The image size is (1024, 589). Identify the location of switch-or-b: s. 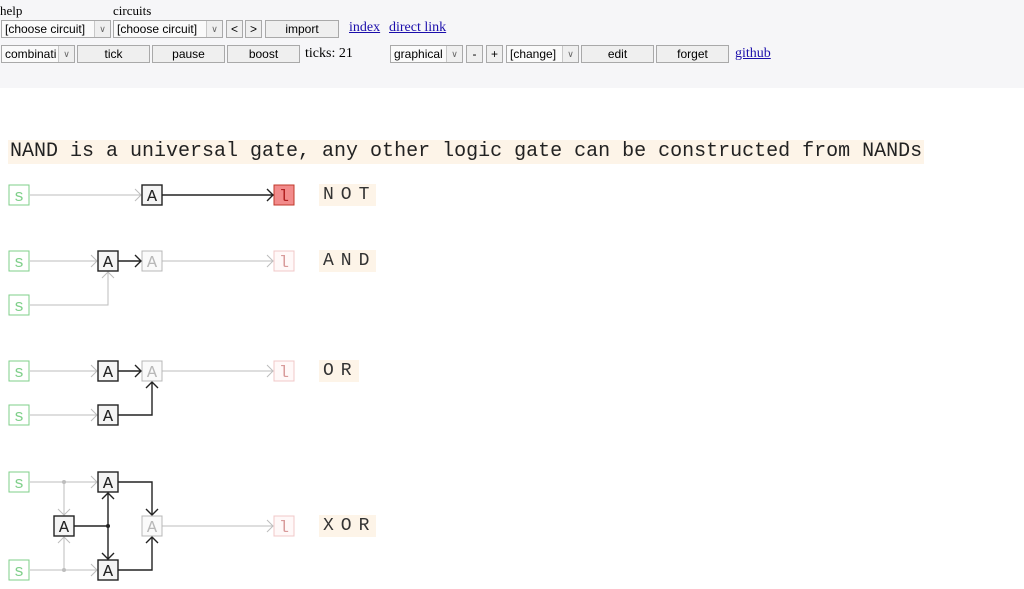
(19, 415).